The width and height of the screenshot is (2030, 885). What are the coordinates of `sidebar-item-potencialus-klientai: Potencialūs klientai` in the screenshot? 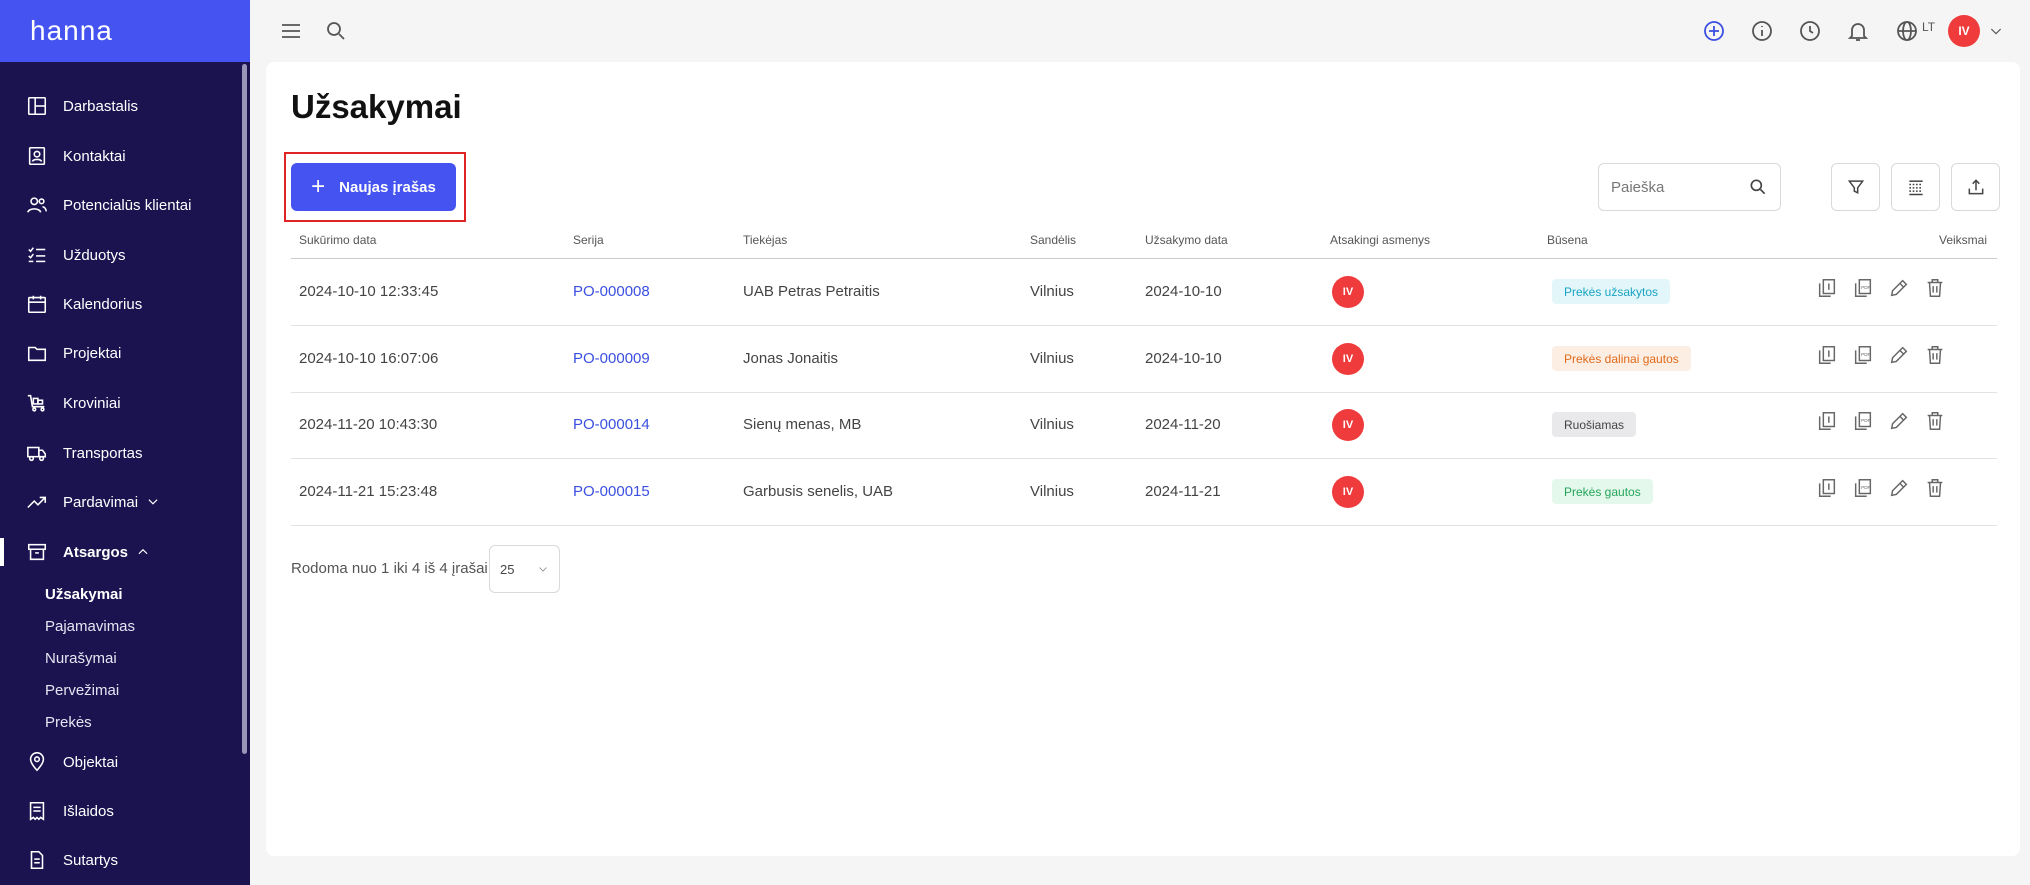 It's located at (120, 205).